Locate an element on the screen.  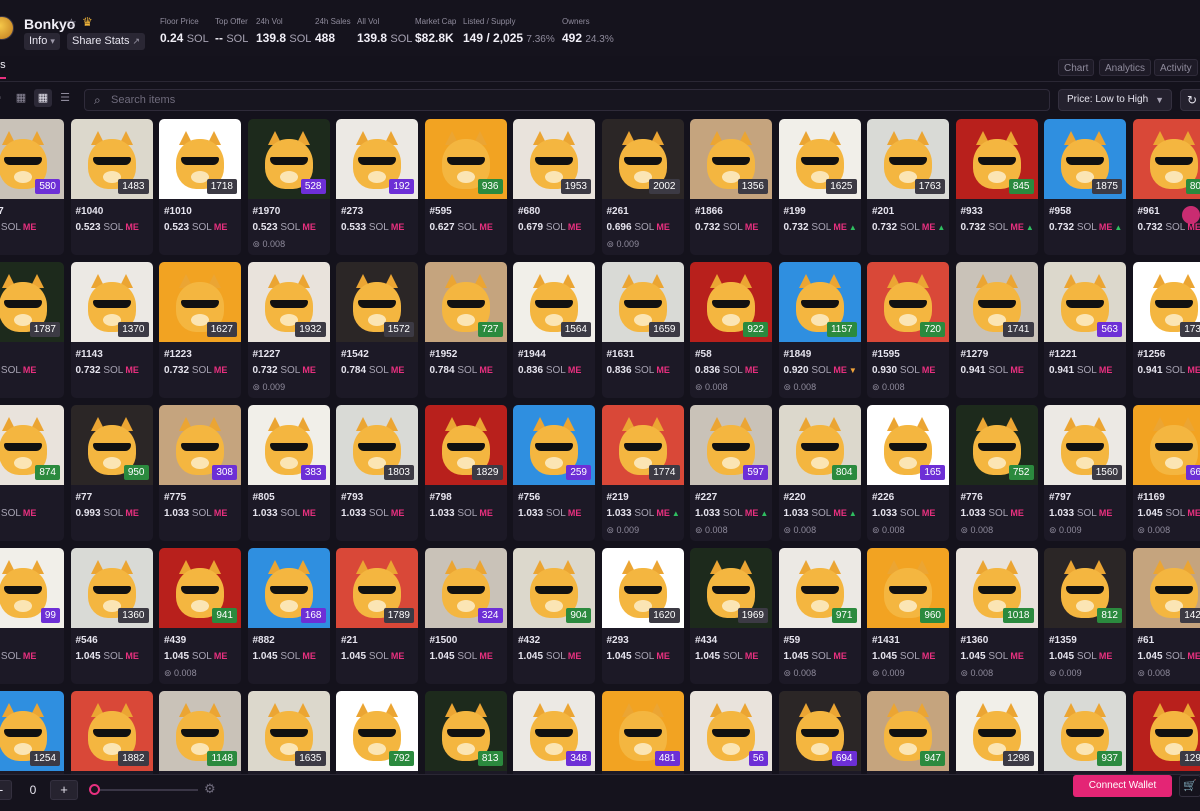
nft-card: 1731 #1256 0.941 SOLME is located at coordinates (1166, 330).